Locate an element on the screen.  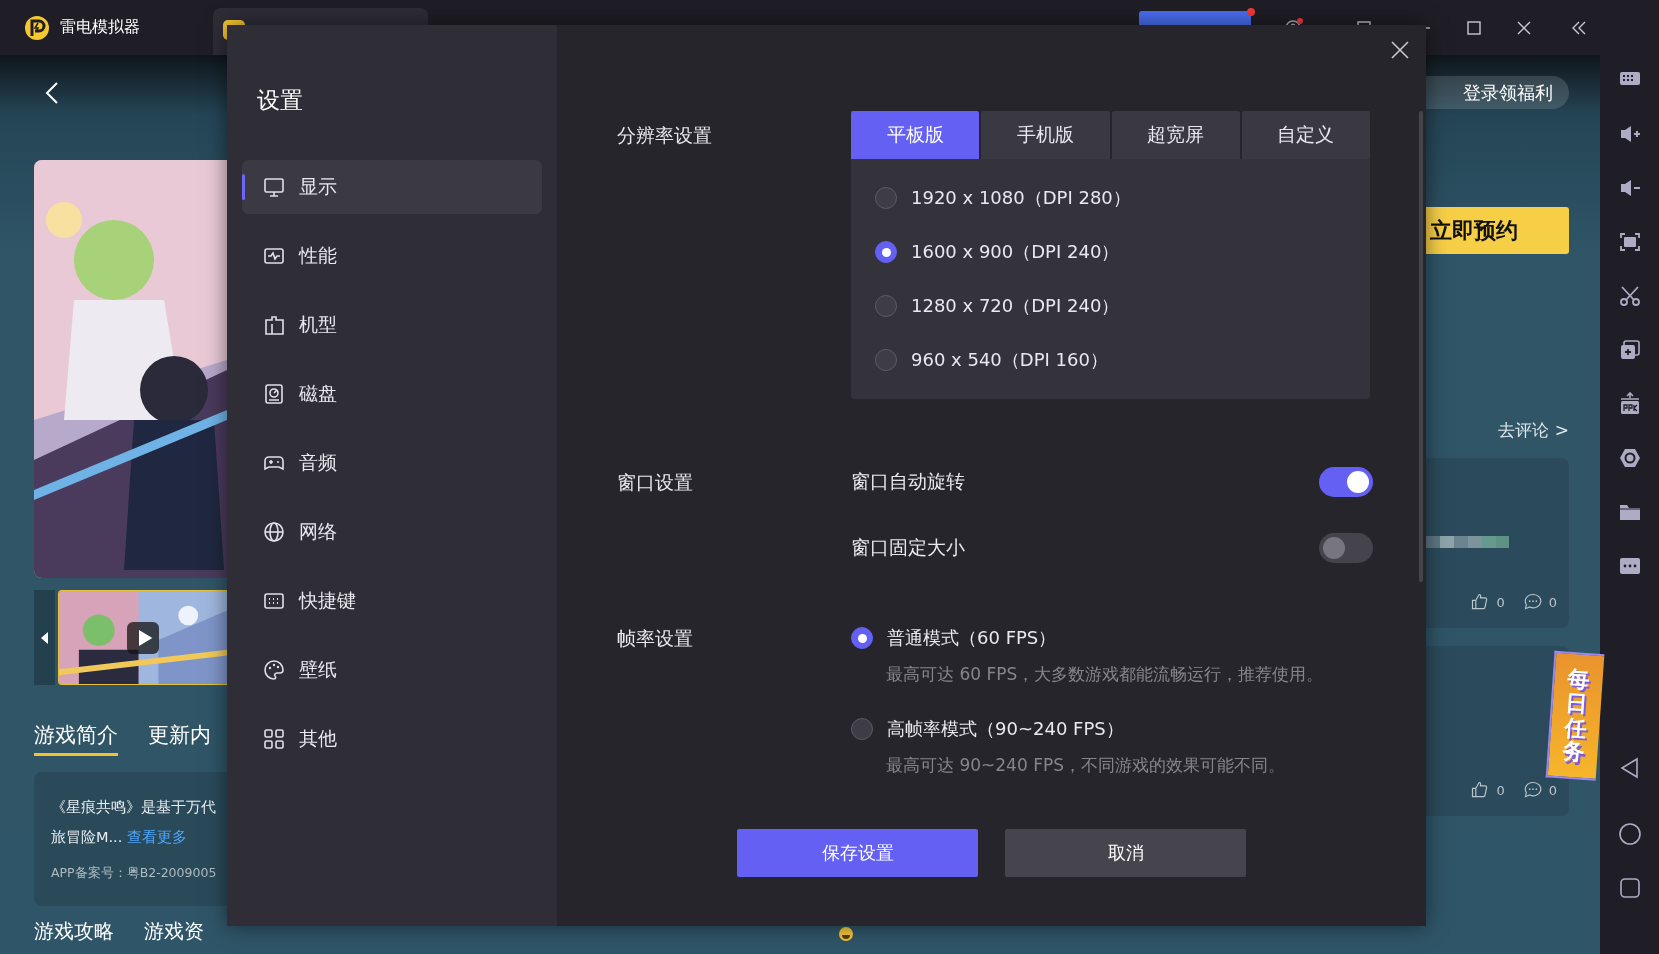
keyboard-icon is located at coordinates (274, 601).